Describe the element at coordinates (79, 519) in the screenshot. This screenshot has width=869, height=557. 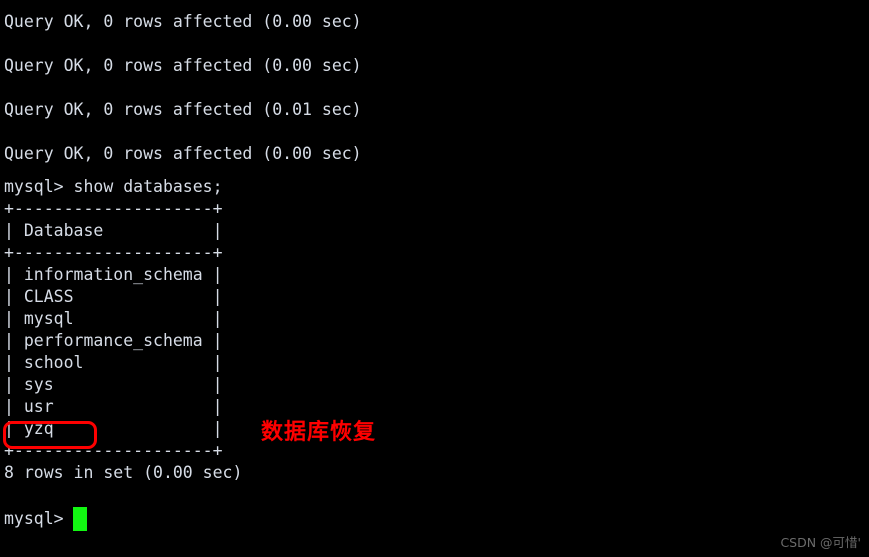
I see `cursor-block` at that location.